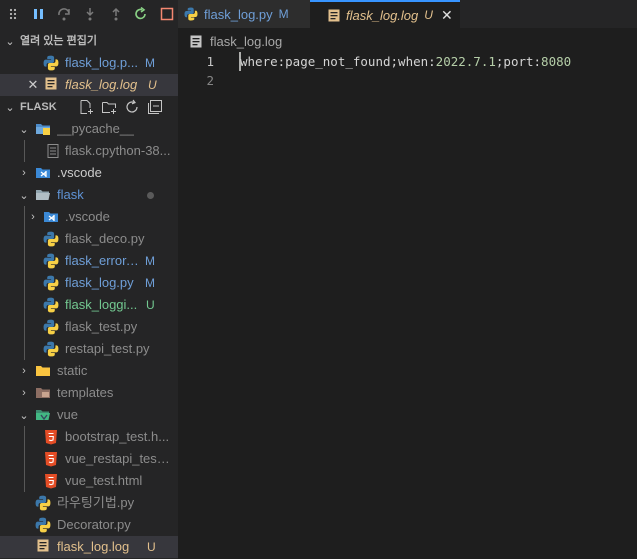 The width and height of the screenshot is (637, 559). What do you see at coordinates (210, 80) in the screenshot?
I see `line-number: 2` at bounding box center [210, 80].